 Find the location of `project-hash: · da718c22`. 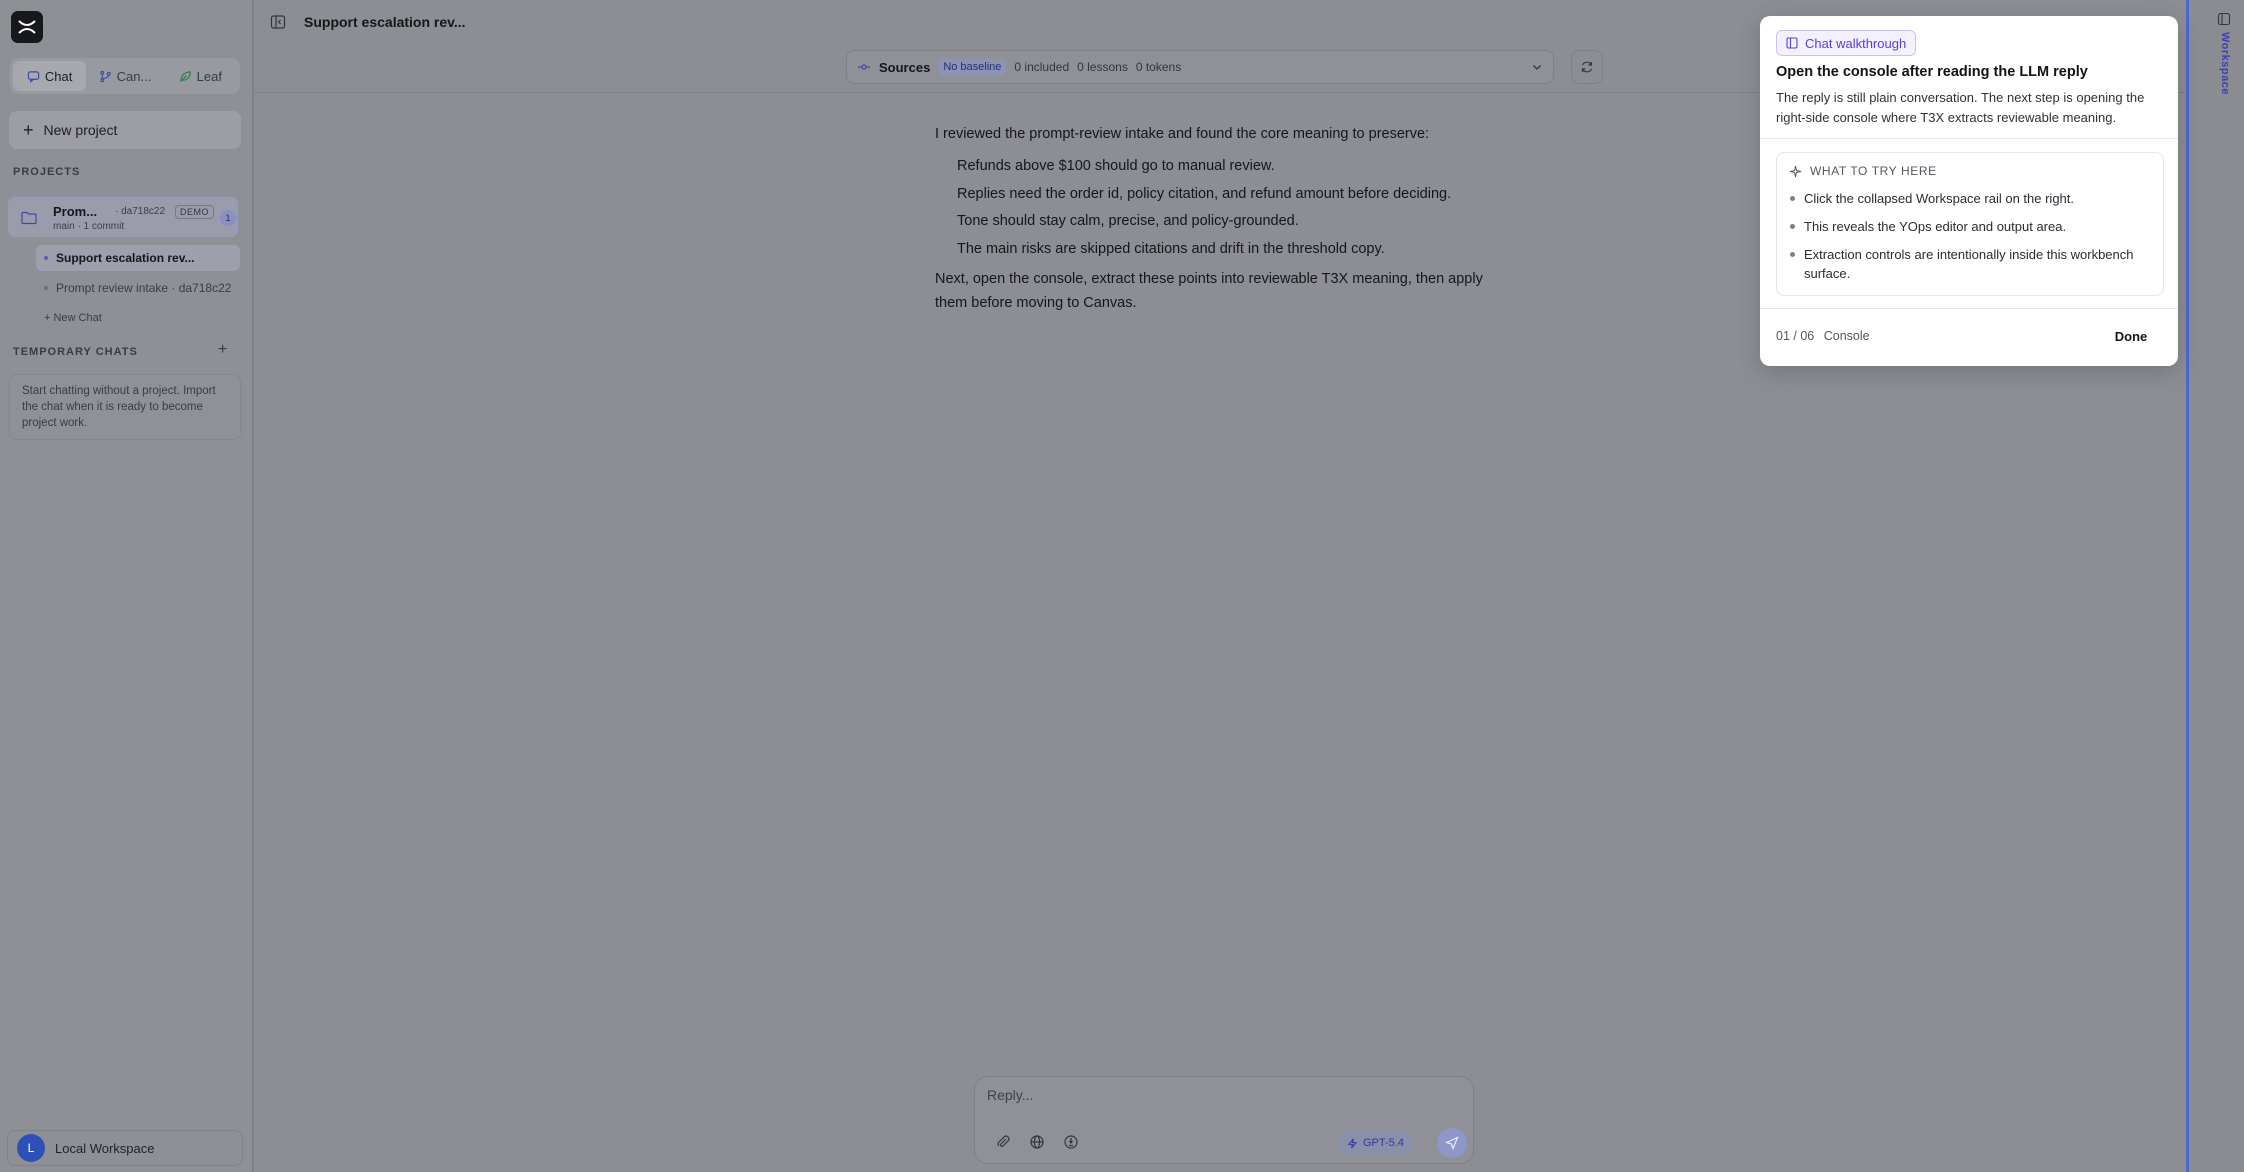

project-hash: · da718c22 is located at coordinates (140, 211).